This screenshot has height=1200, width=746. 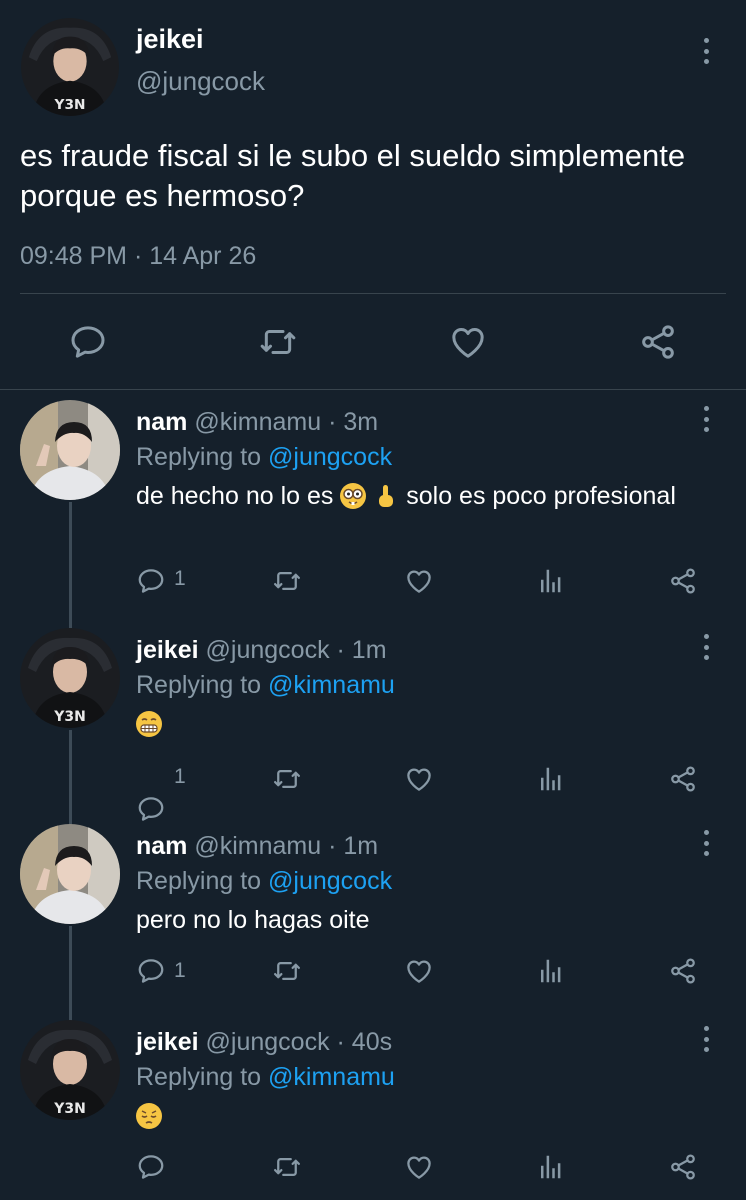 I want to click on reply-time: · 40s, so click(x=364, y=1042).